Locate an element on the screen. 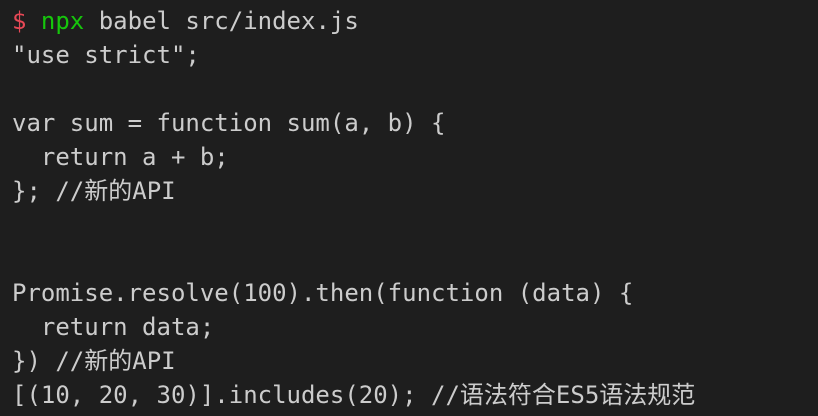  command-name: npx is located at coordinates (62, 21).